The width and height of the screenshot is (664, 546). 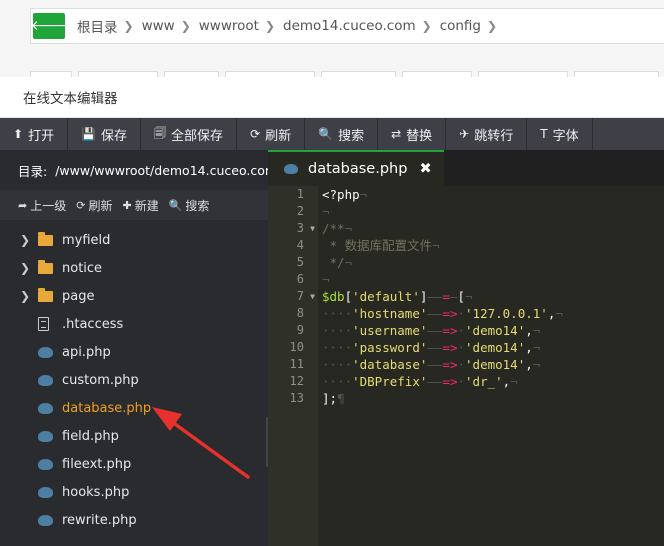 What do you see at coordinates (228, 26) in the screenshot?
I see `breadcrumb-item: wwwroot` at bounding box center [228, 26].